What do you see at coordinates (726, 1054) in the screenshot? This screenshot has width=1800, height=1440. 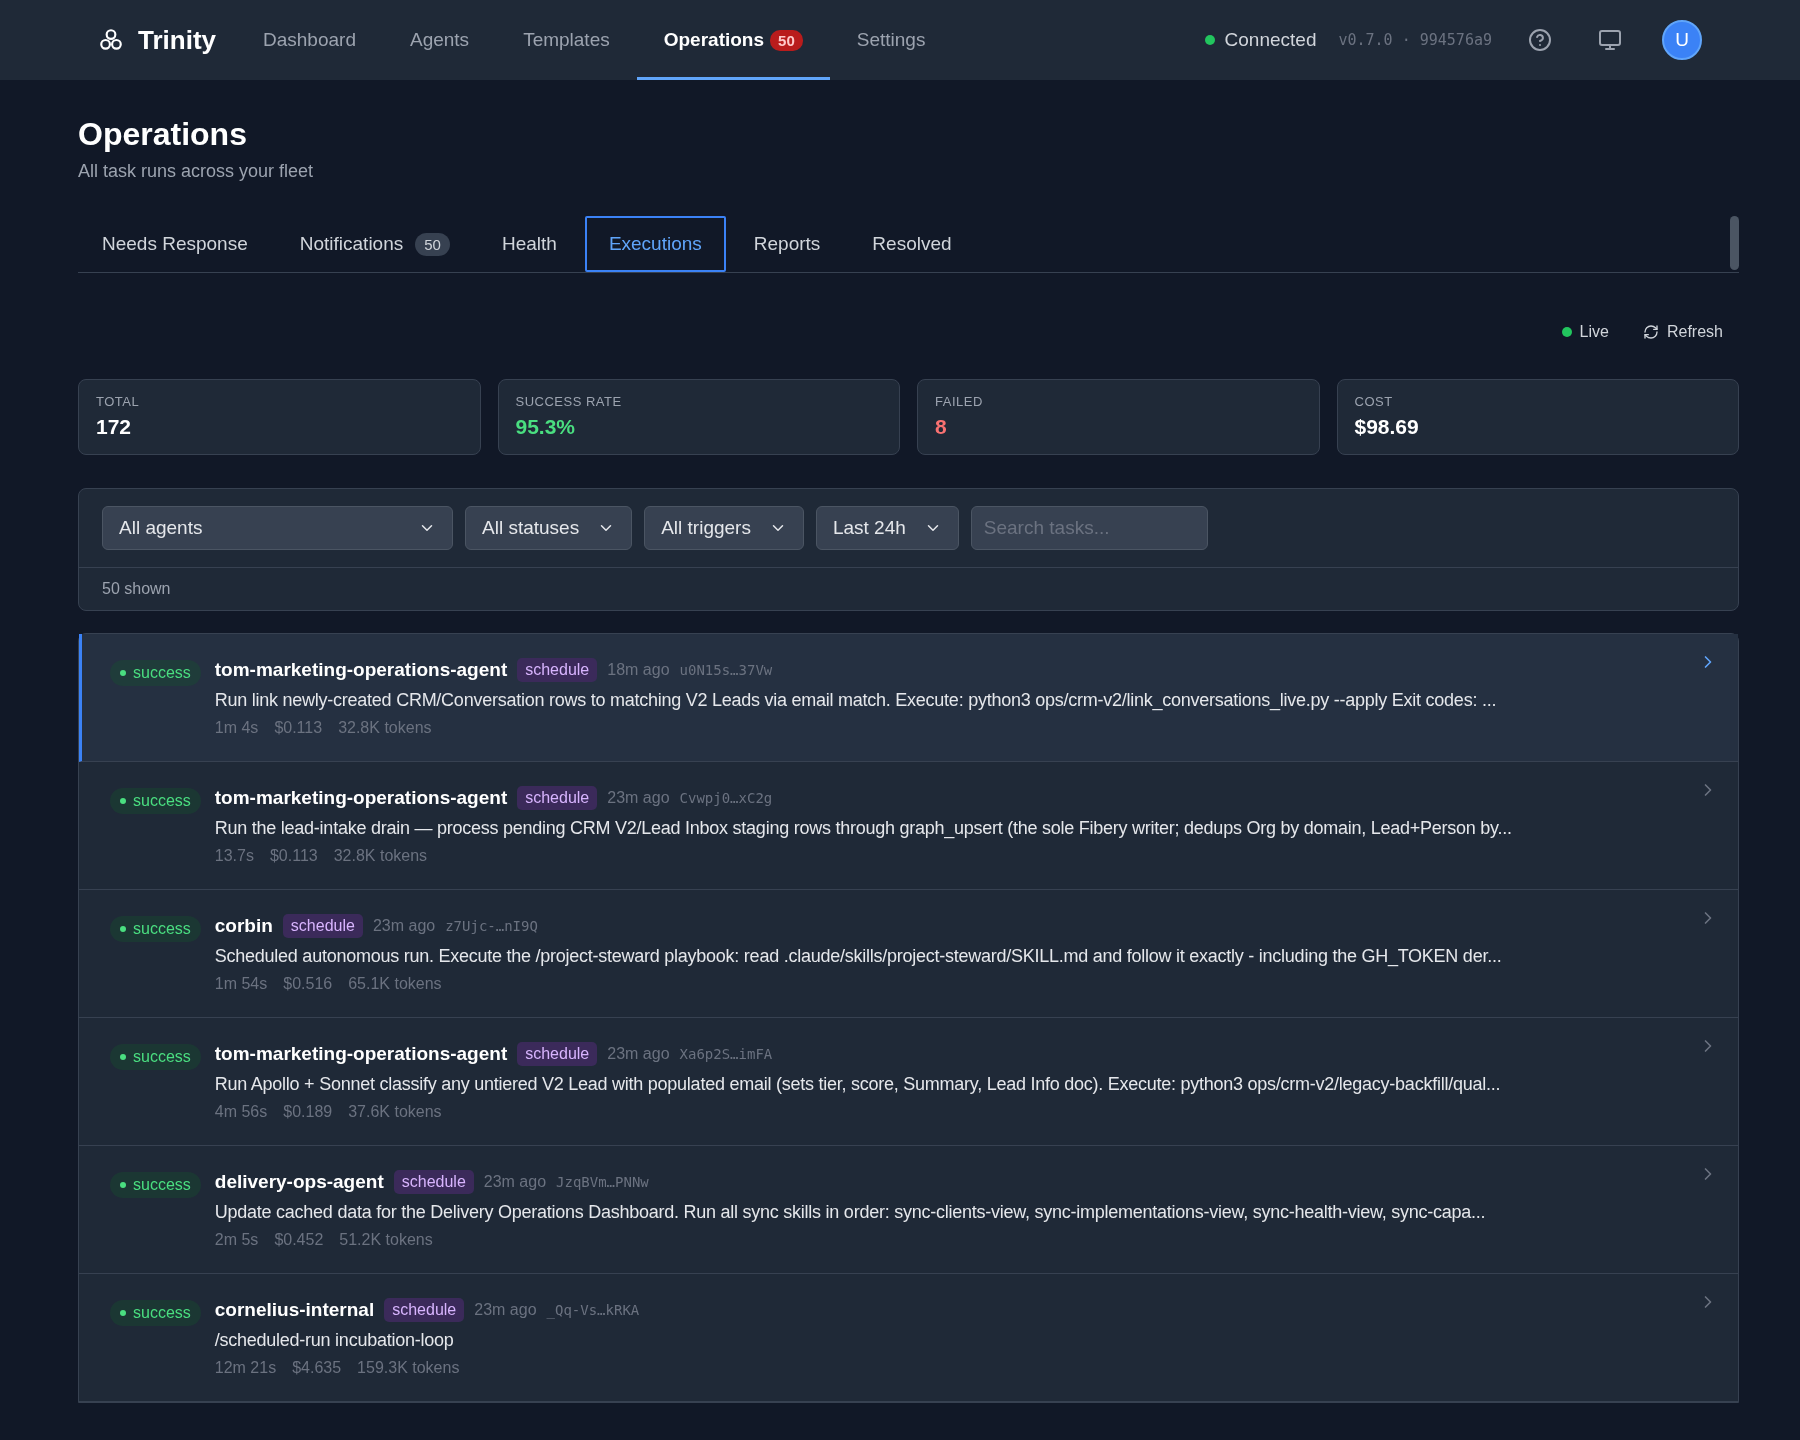 I see `run-id: Xa6p2S…imFA` at bounding box center [726, 1054].